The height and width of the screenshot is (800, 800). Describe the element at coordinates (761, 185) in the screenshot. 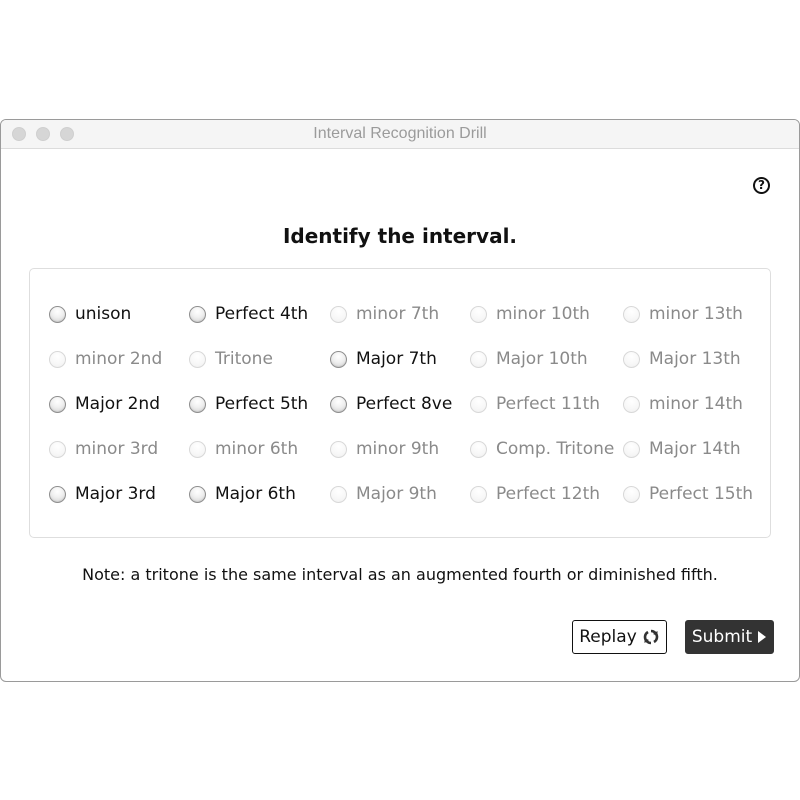

I see `help-icon: ?` at that location.